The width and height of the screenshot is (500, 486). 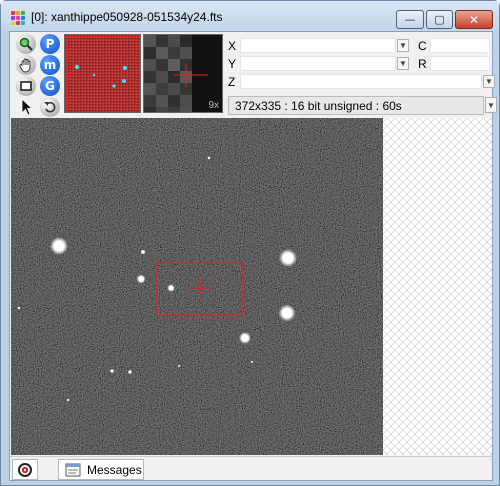 What do you see at coordinates (26, 86) in the screenshot?
I see `rectangle-select-icon` at bounding box center [26, 86].